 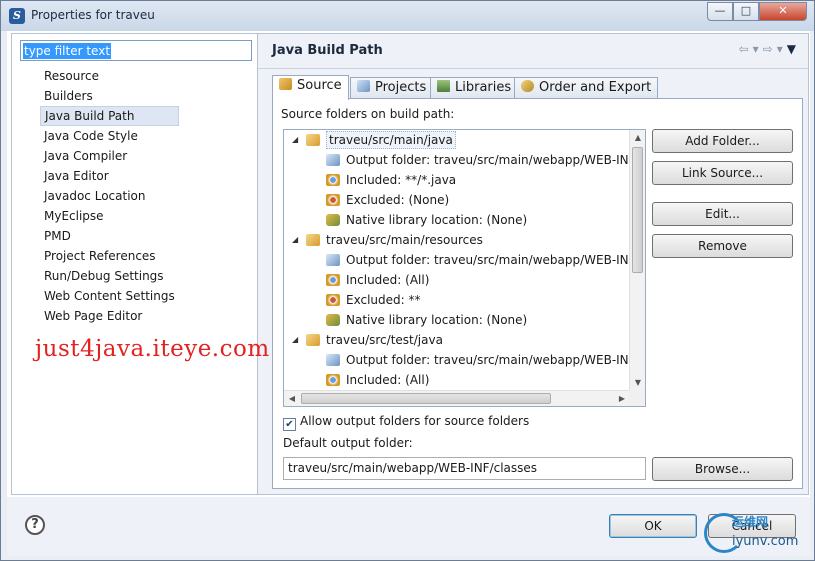 What do you see at coordinates (333, 320) in the screenshot?
I see `native-library-icon` at bounding box center [333, 320].